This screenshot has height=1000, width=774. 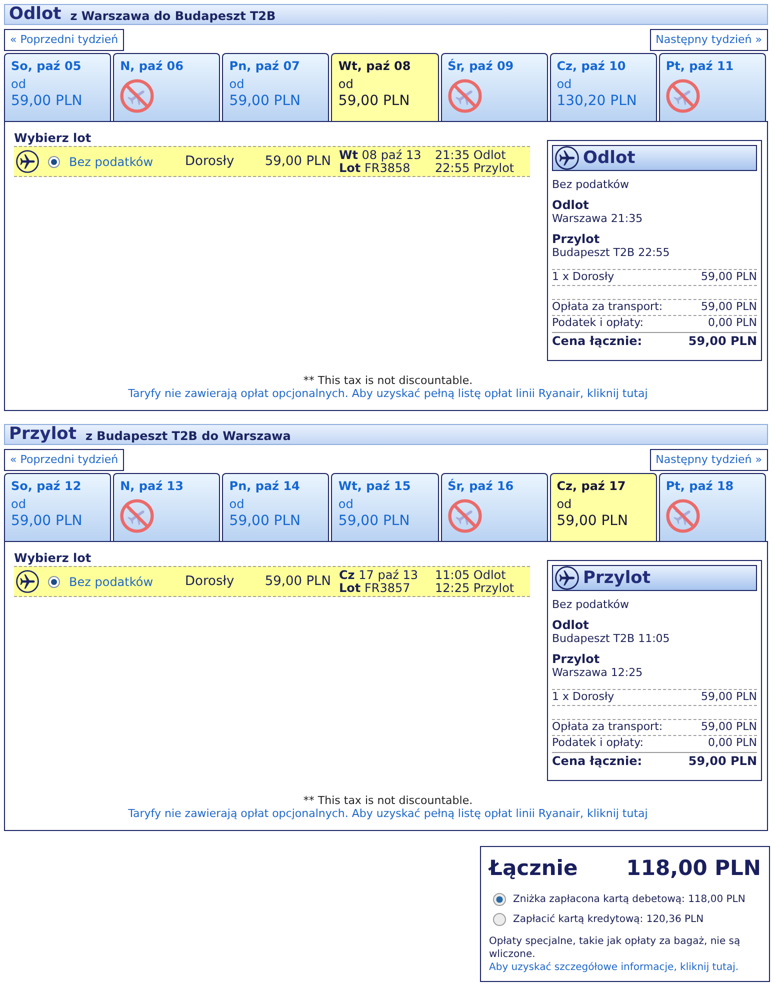 I want to click on day-tab: So, paź 12 od 59,00 PLN, so click(x=58, y=507).